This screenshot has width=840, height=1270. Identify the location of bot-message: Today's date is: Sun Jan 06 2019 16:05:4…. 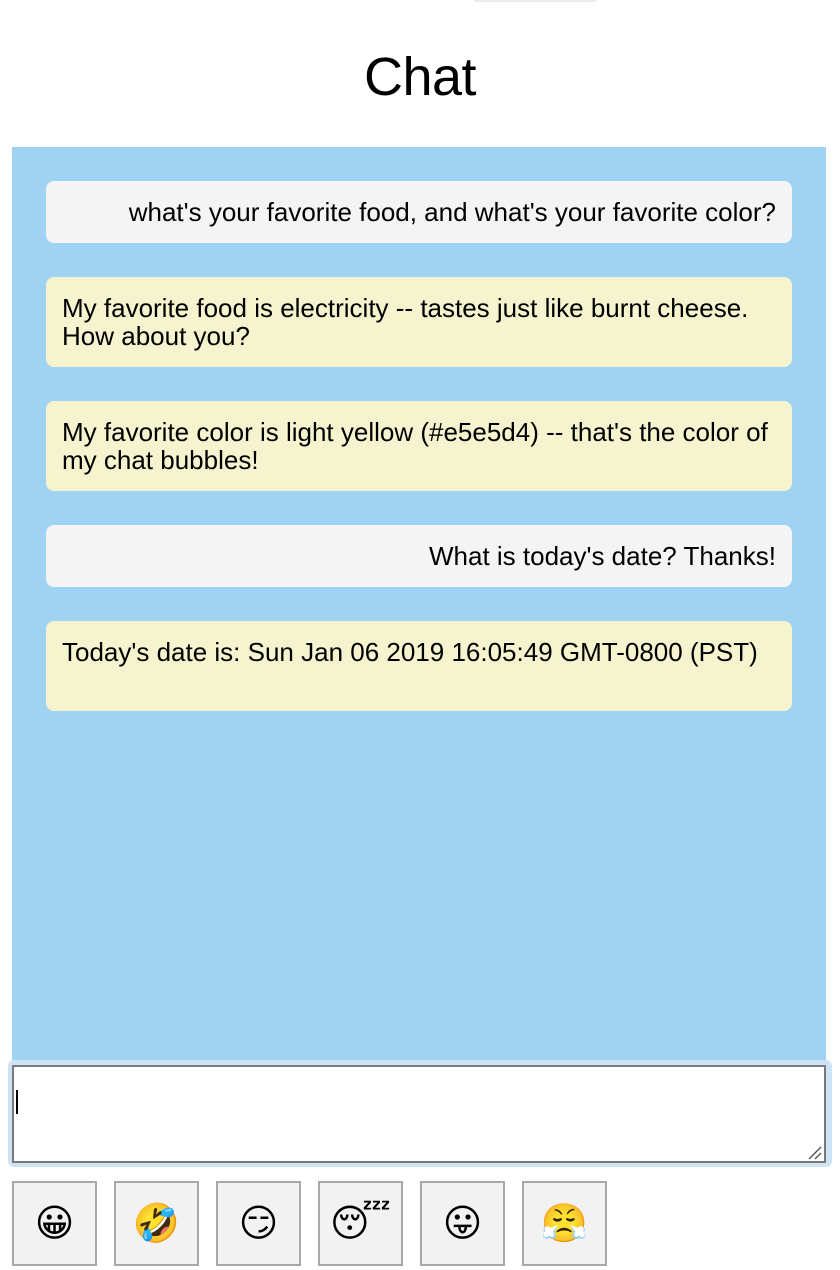
(419, 666).